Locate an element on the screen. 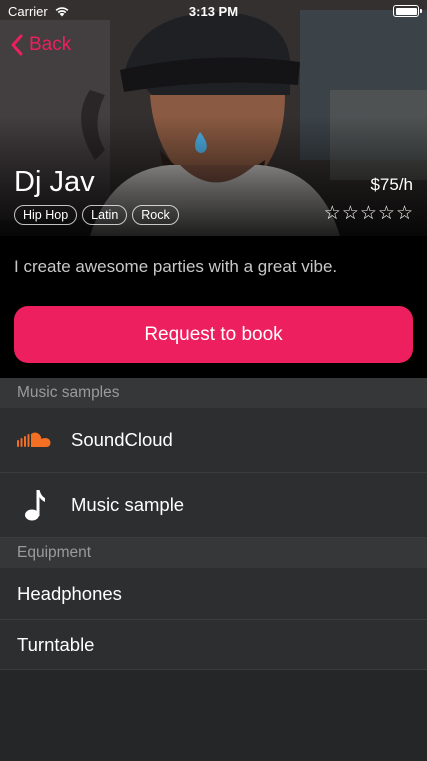  row-label: Music sample is located at coordinates (128, 504).